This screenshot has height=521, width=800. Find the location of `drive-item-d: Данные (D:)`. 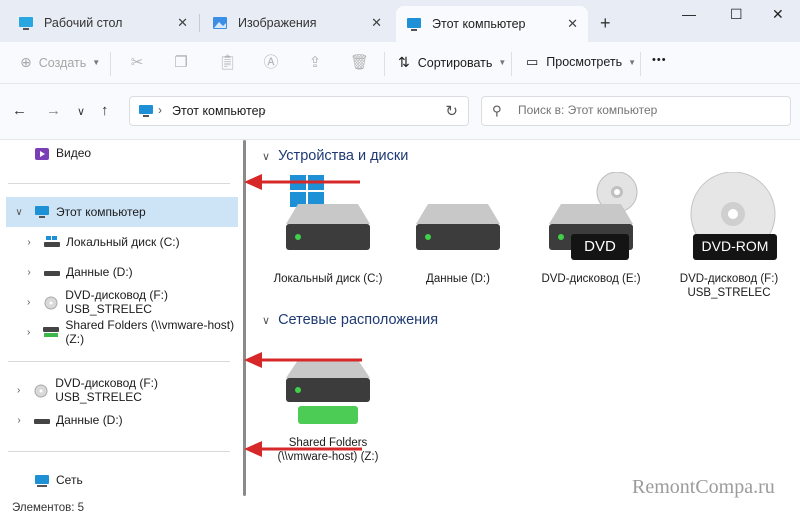

drive-item-d: Данные (D:) is located at coordinates (458, 229).